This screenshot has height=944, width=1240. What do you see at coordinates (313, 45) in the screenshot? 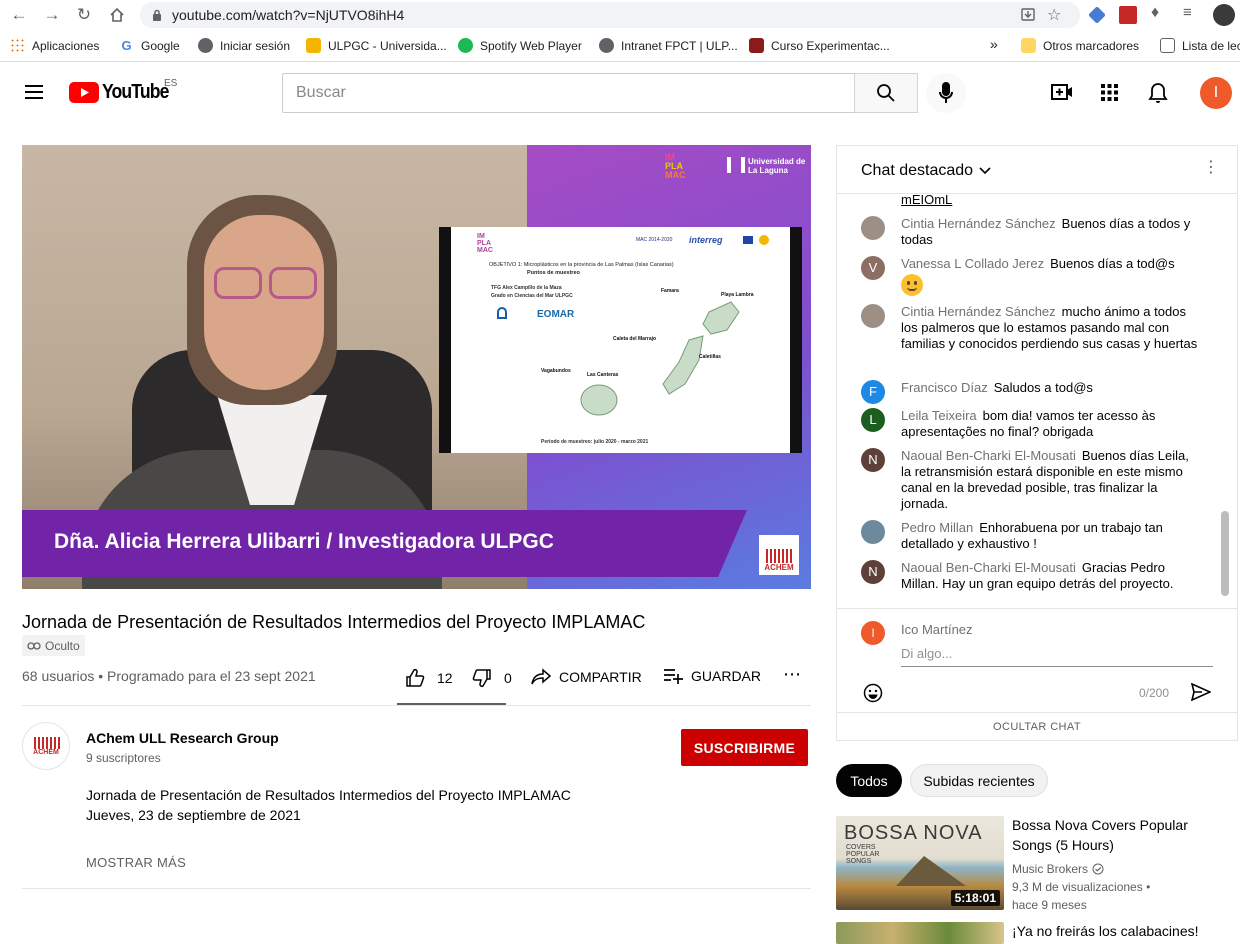
I see `ulpgc-icon` at bounding box center [313, 45].